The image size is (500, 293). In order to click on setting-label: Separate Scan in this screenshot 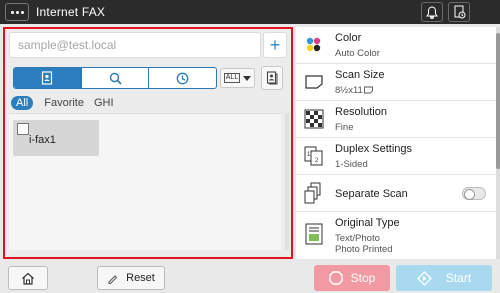, I will do `click(371, 194)`.